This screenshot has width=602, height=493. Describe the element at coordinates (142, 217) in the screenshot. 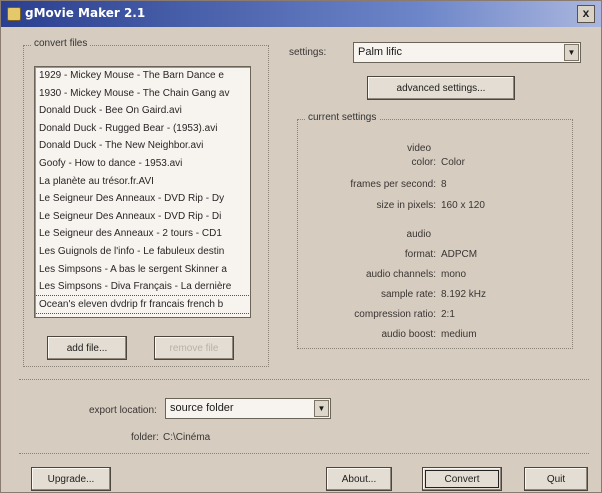

I see `list-item: Le Seigneur Des Anneaux - DVD Rip - Di` at that location.